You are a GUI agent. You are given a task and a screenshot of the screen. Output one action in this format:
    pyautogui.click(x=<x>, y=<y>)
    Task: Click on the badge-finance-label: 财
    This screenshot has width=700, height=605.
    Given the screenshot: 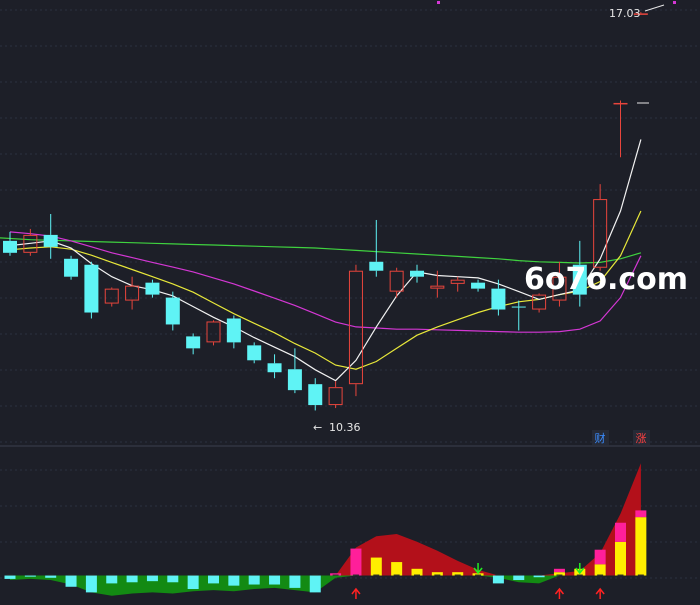 What is the action you would take?
    pyautogui.click(x=600, y=438)
    